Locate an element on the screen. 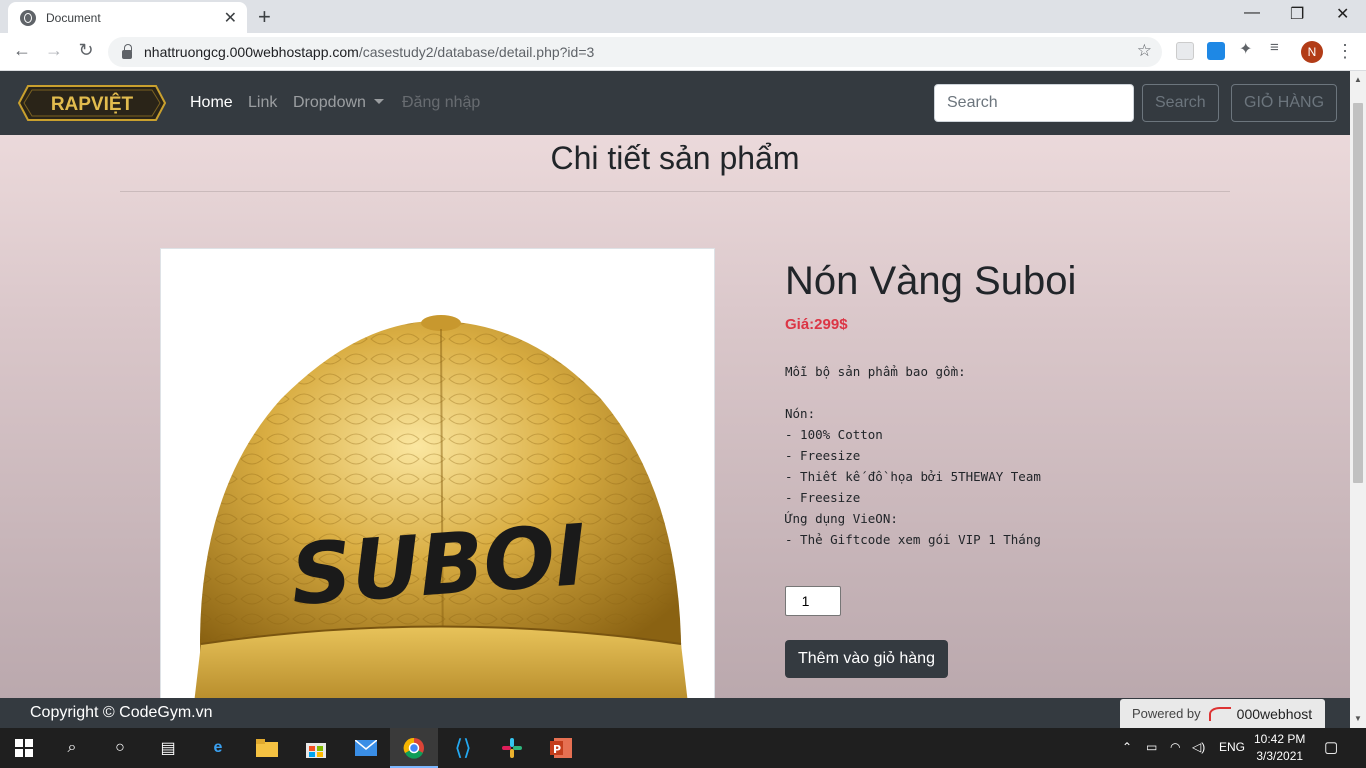  scrollbar-thumb is located at coordinates (1358, 293).